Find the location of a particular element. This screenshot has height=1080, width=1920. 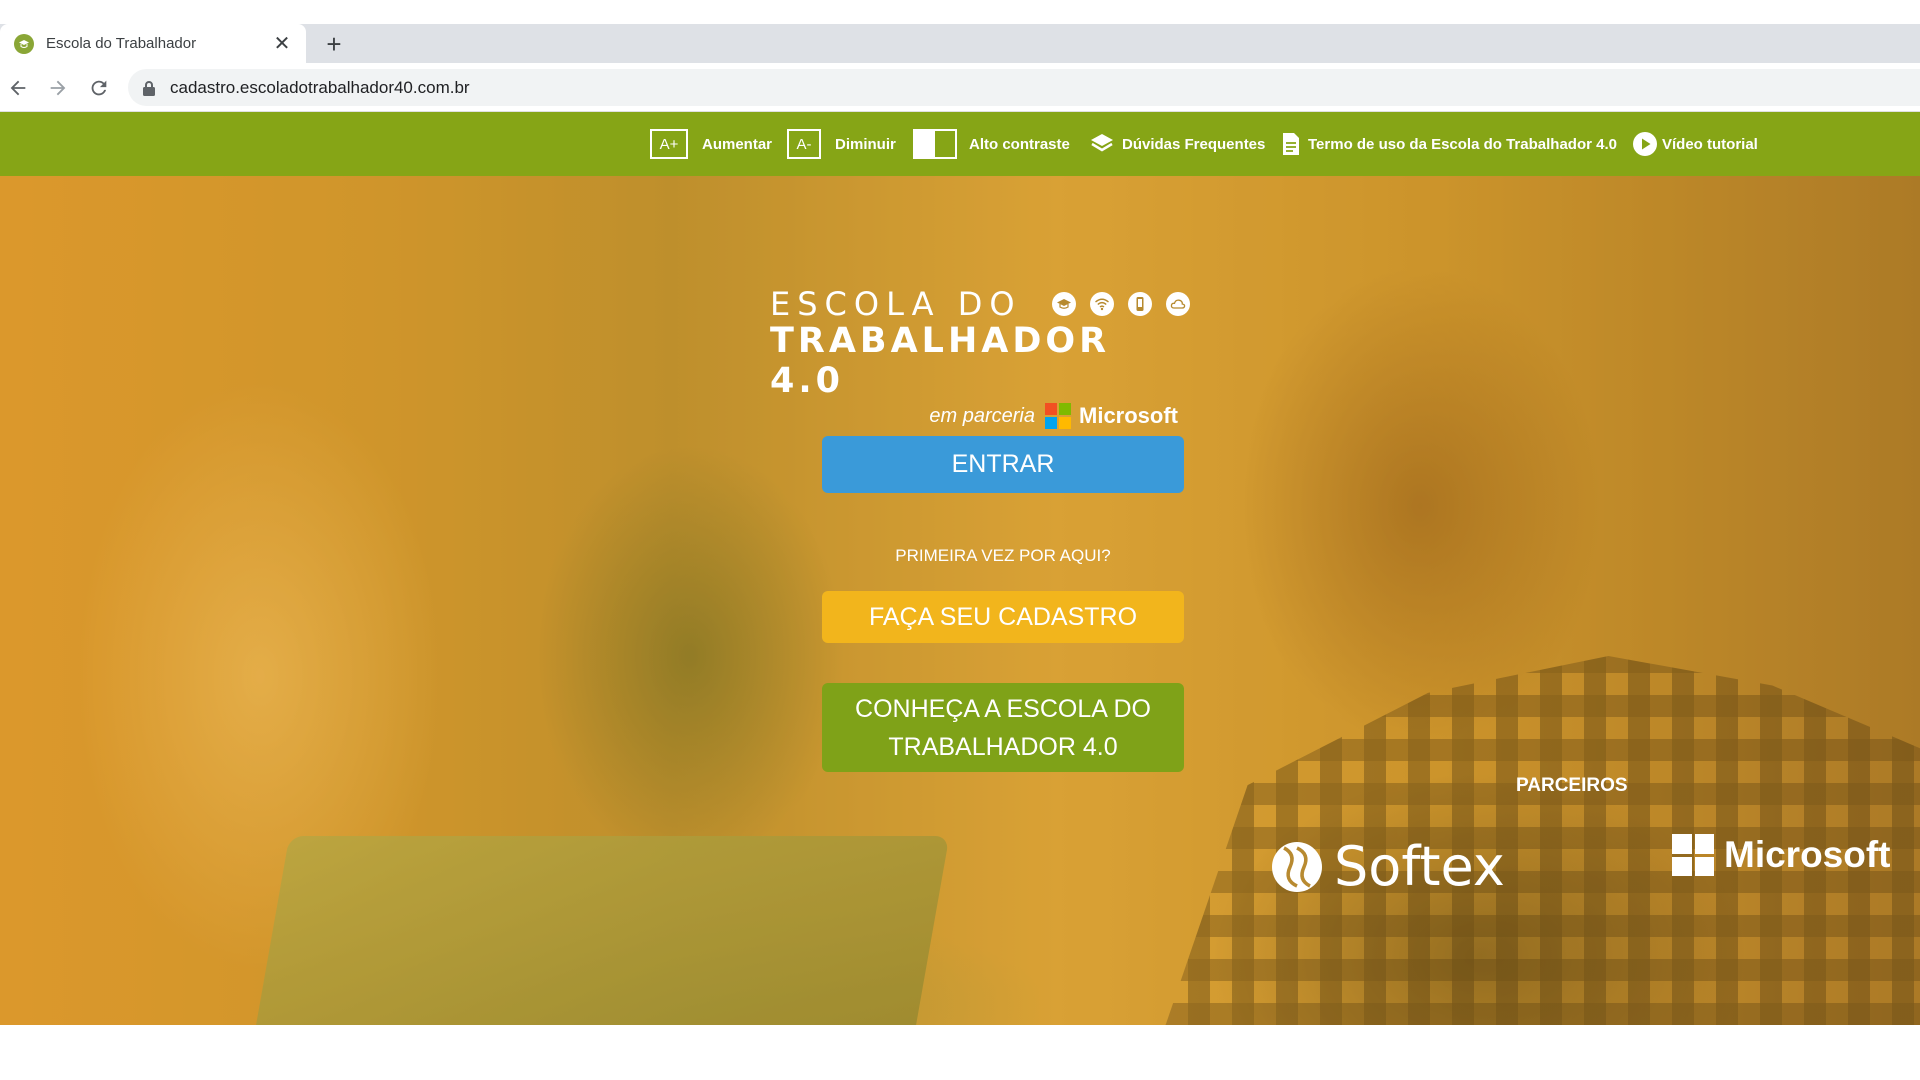

microsoft-name: Microsoft is located at coordinates (1807, 854).